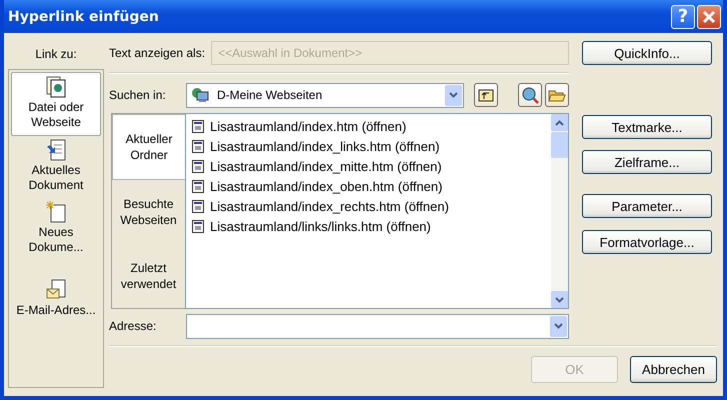 This screenshot has height=400, width=727. I want to click on file-item: Lisastraumland/links/links.htm (öffnen), so click(320, 226).